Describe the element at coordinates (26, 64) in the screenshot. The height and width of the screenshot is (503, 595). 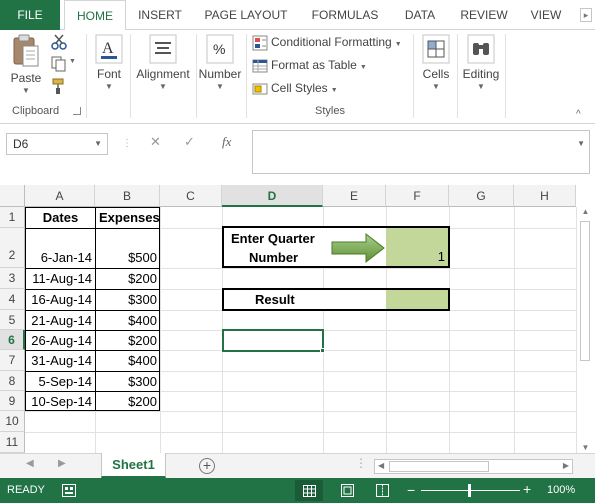
I see `paste-button: Paste ▼` at that location.